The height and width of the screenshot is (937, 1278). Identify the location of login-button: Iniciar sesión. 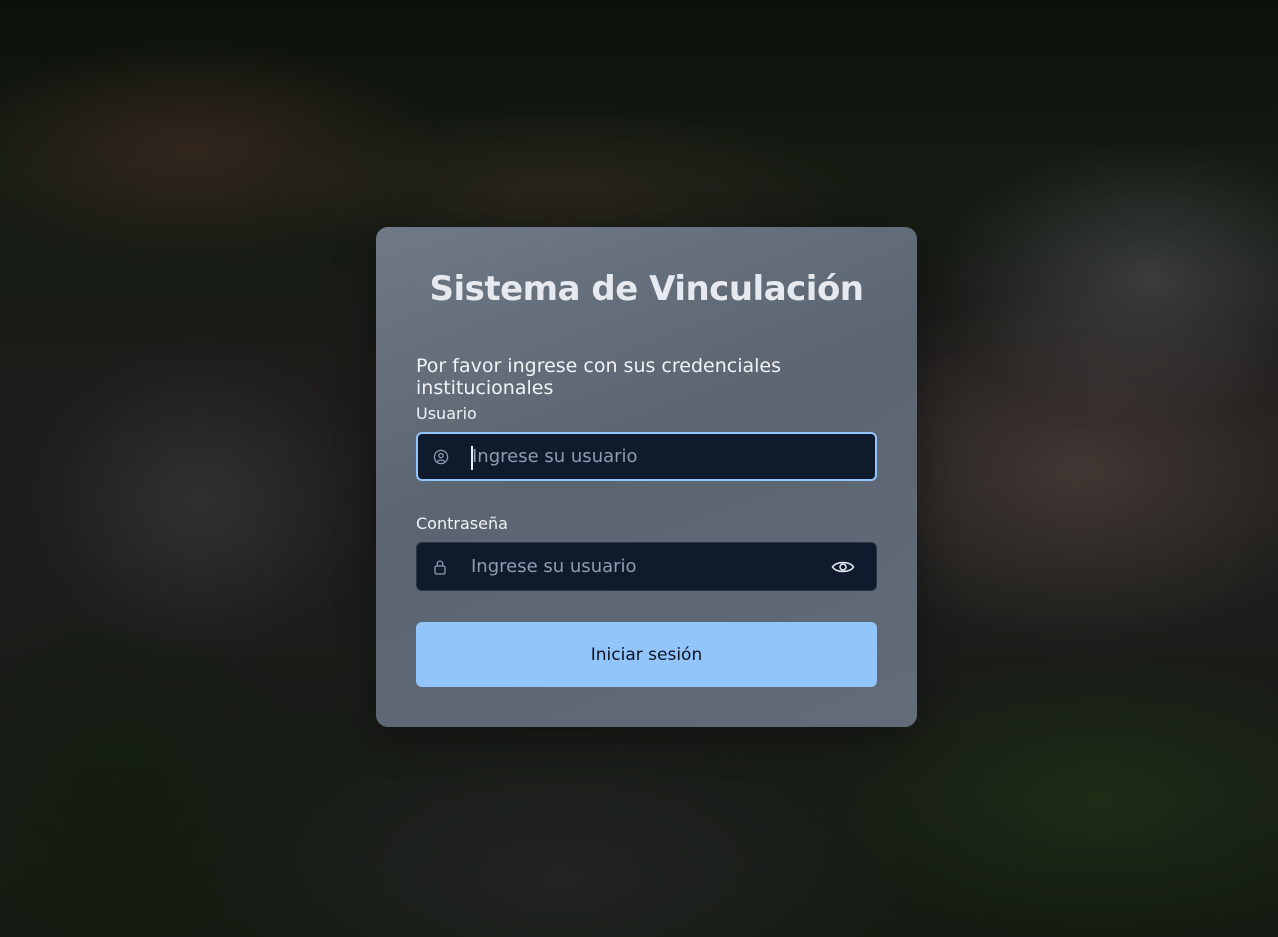
(646, 654).